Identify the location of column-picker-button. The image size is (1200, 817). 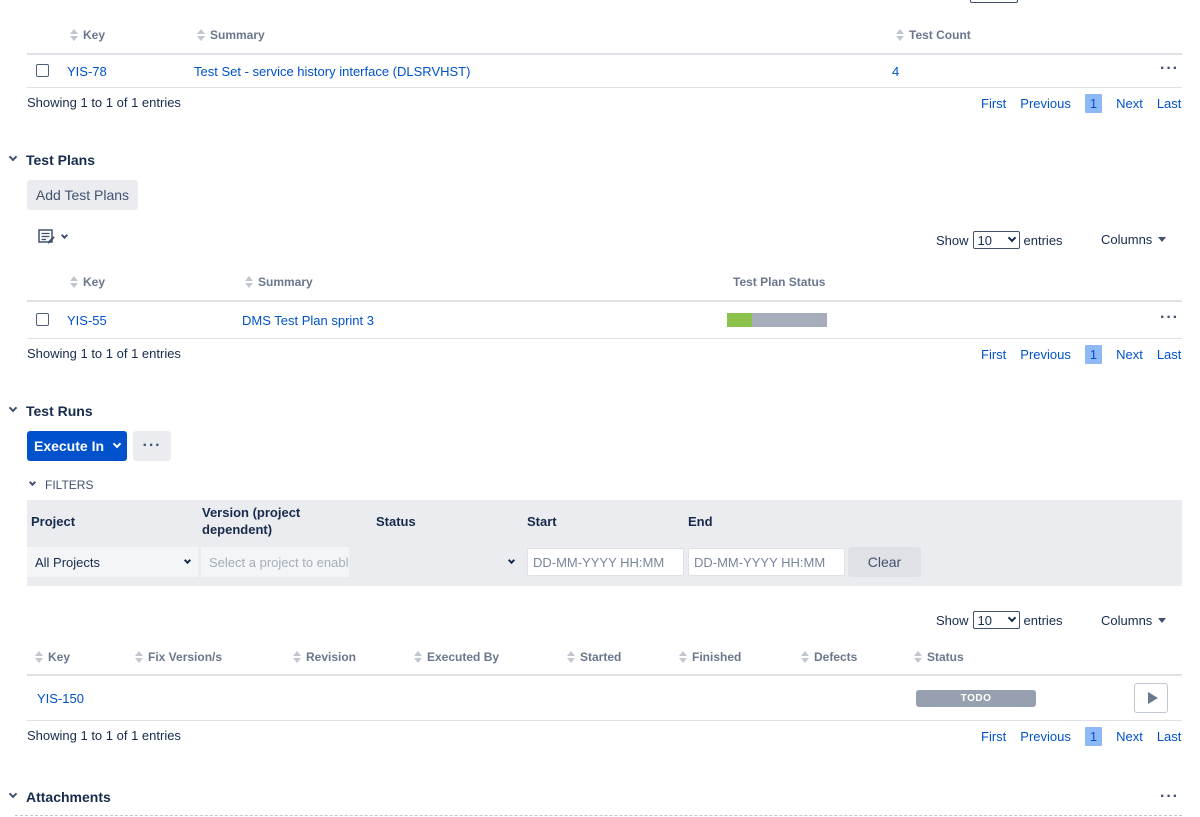
(57, 237).